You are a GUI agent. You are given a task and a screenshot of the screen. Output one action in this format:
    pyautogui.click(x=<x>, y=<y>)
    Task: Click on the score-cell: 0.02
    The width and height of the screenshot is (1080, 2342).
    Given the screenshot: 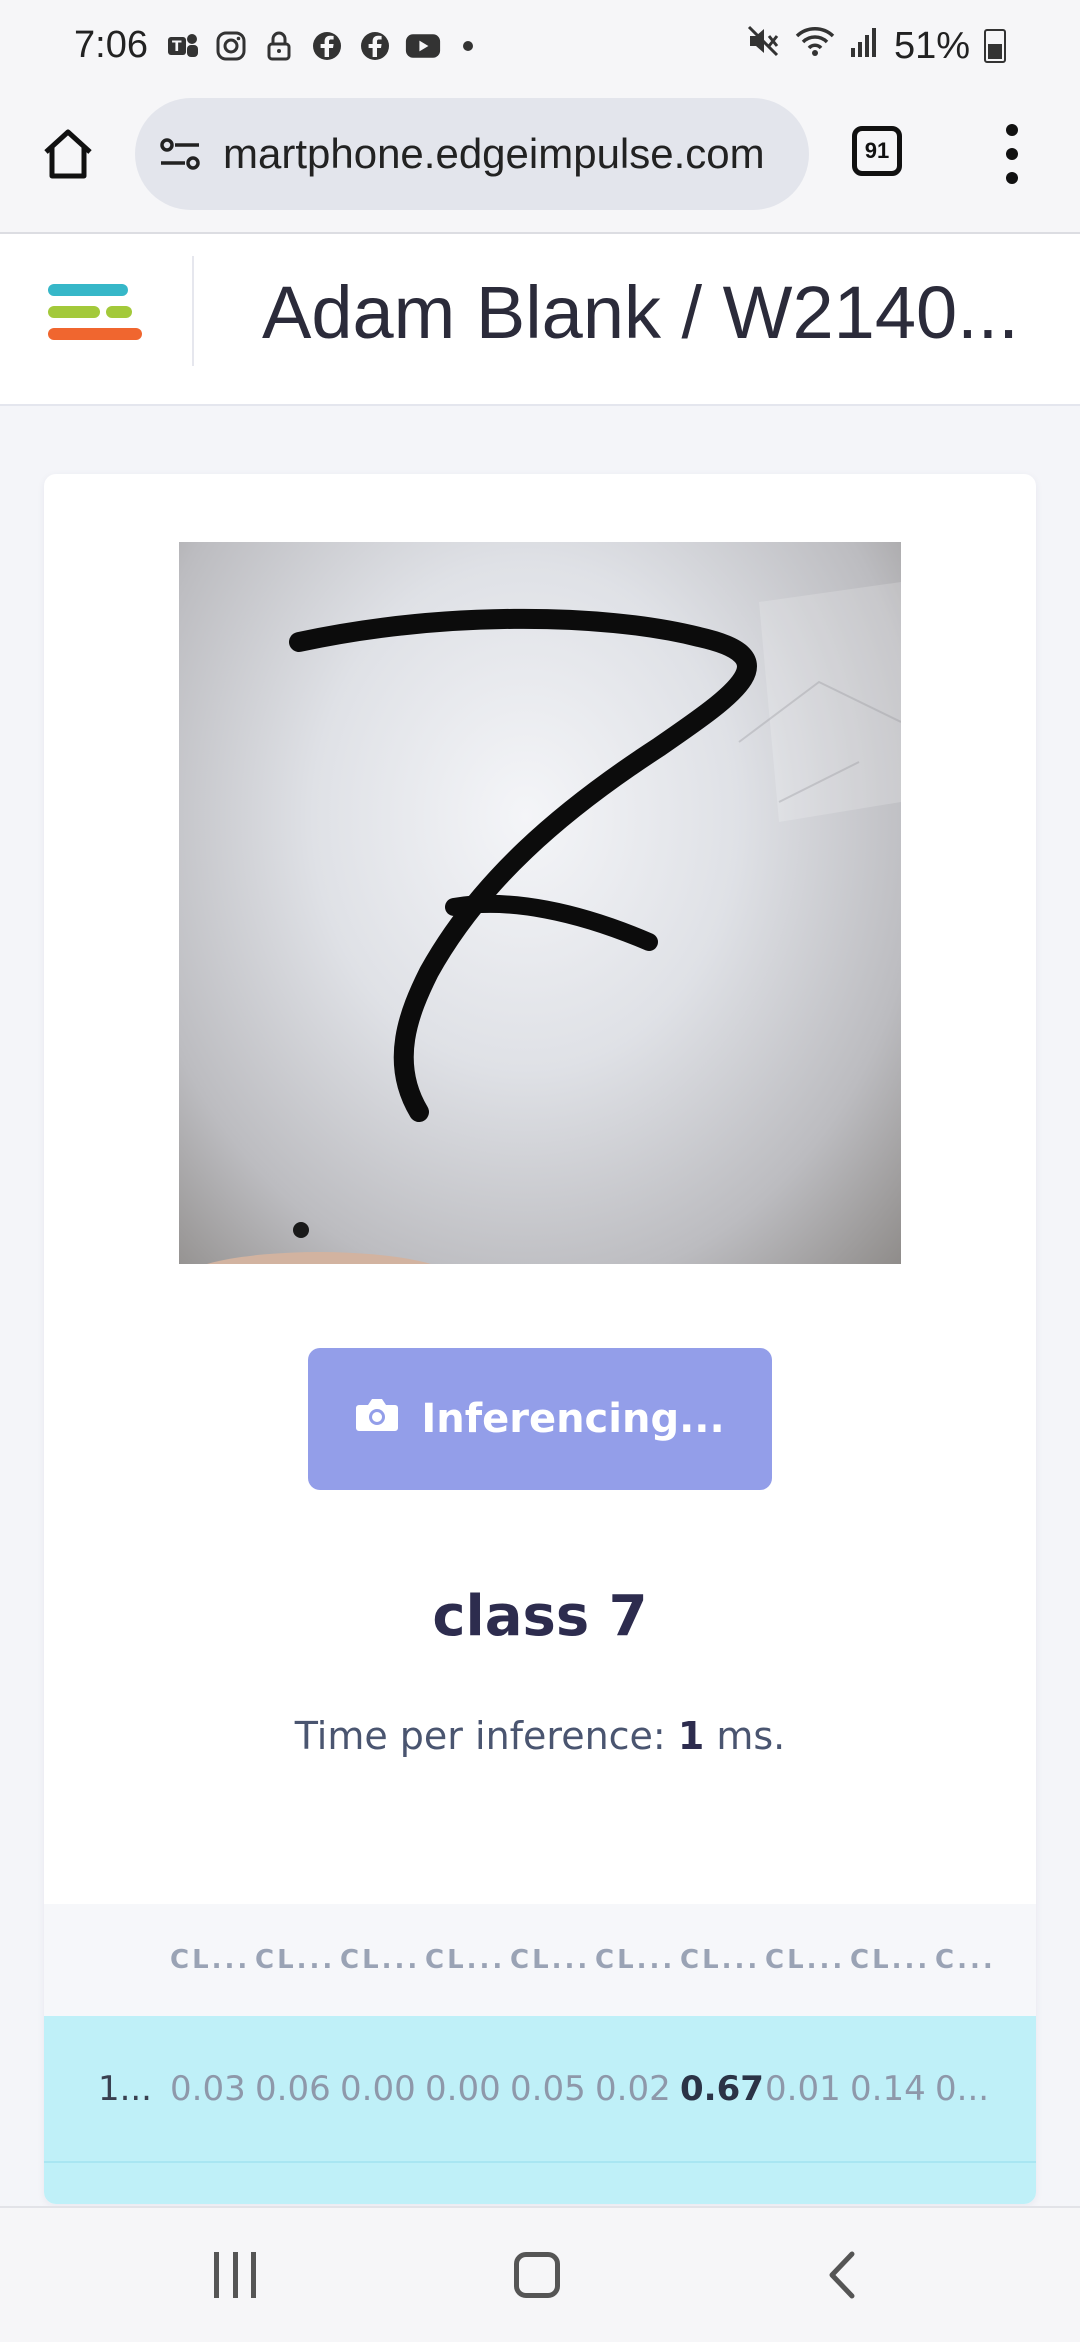 What is the action you would take?
    pyautogui.click(x=633, y=2088)
    